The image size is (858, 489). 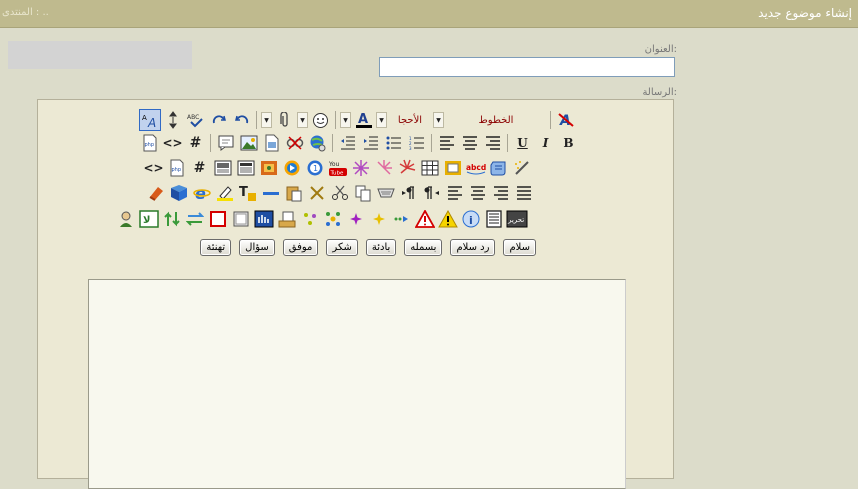 What do you see at coordinates (566, 120) in the screenshot?
I see `remove-format-icon: A` at bounding box center [566, 120].